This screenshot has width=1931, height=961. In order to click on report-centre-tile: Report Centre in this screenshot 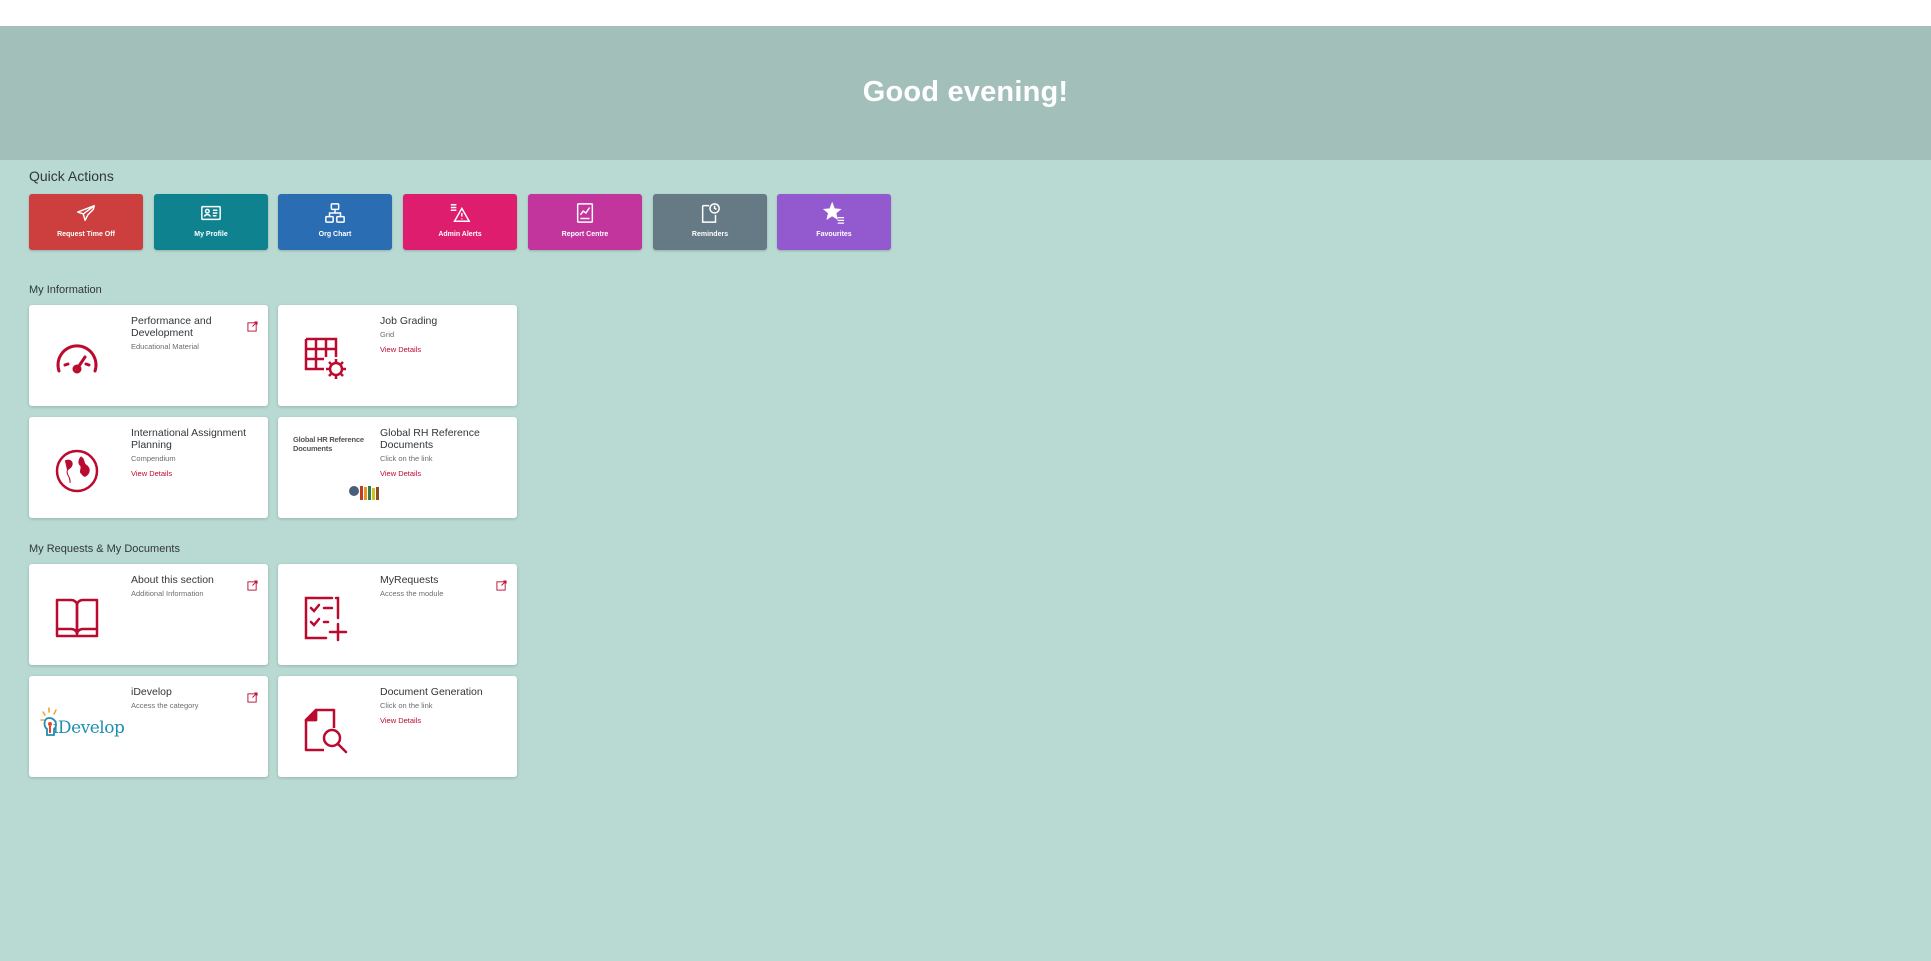, I will do `click(585, 222)`.